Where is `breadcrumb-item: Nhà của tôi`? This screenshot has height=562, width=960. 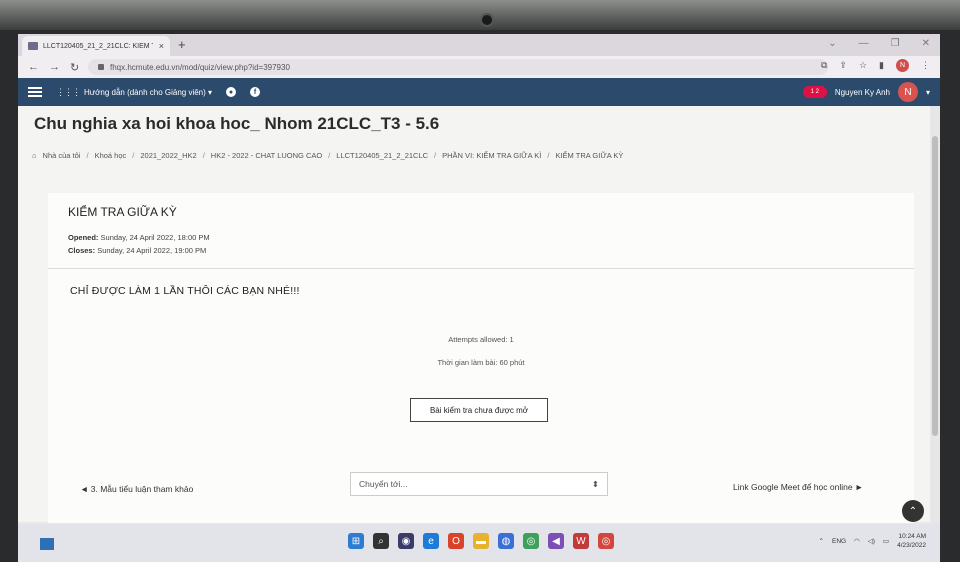 breadcrumb-item: Nhà của tôi is located at coordinates (62, 155).